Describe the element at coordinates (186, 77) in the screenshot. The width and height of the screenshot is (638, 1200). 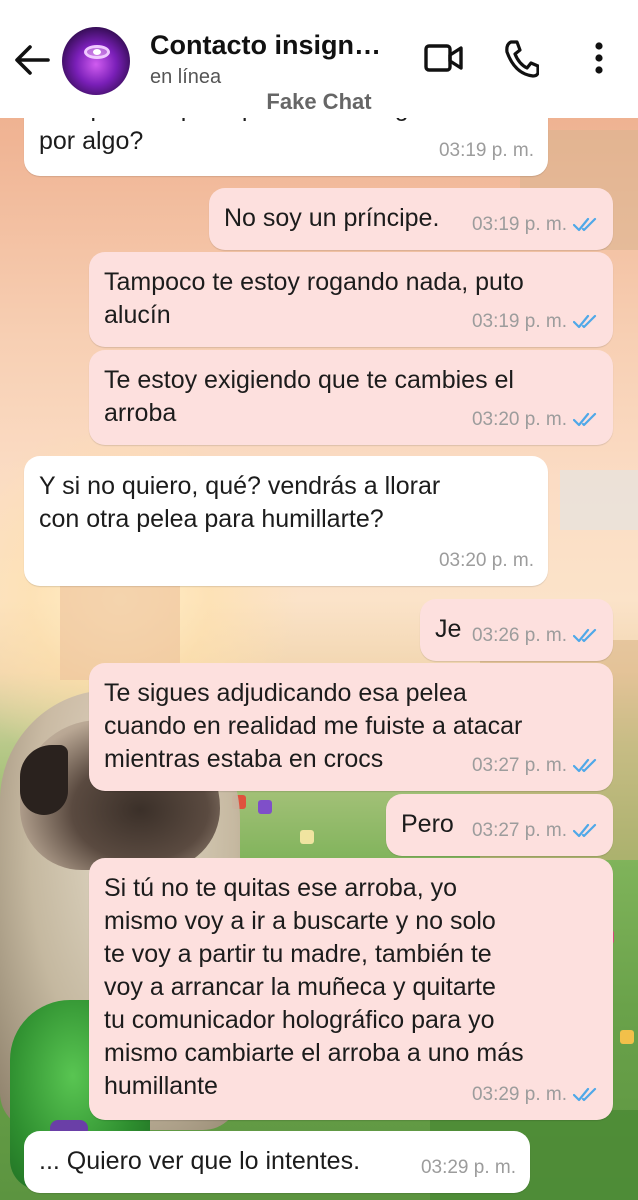
I see `contact-status: en línea` at that location.